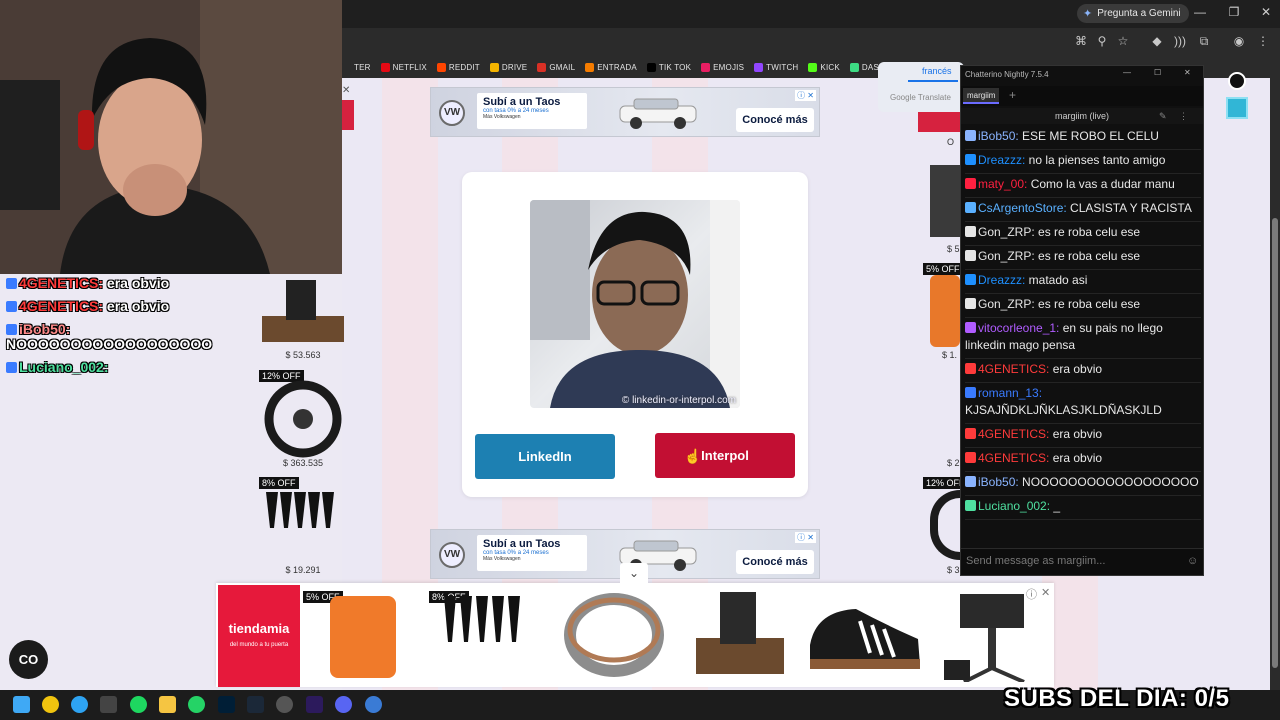 This screenshot has height=720, width=1280. What do you see at coordinates (937, 71) in the screenshot?
I see `translate-language: francés` at bounding box center [937, 71].